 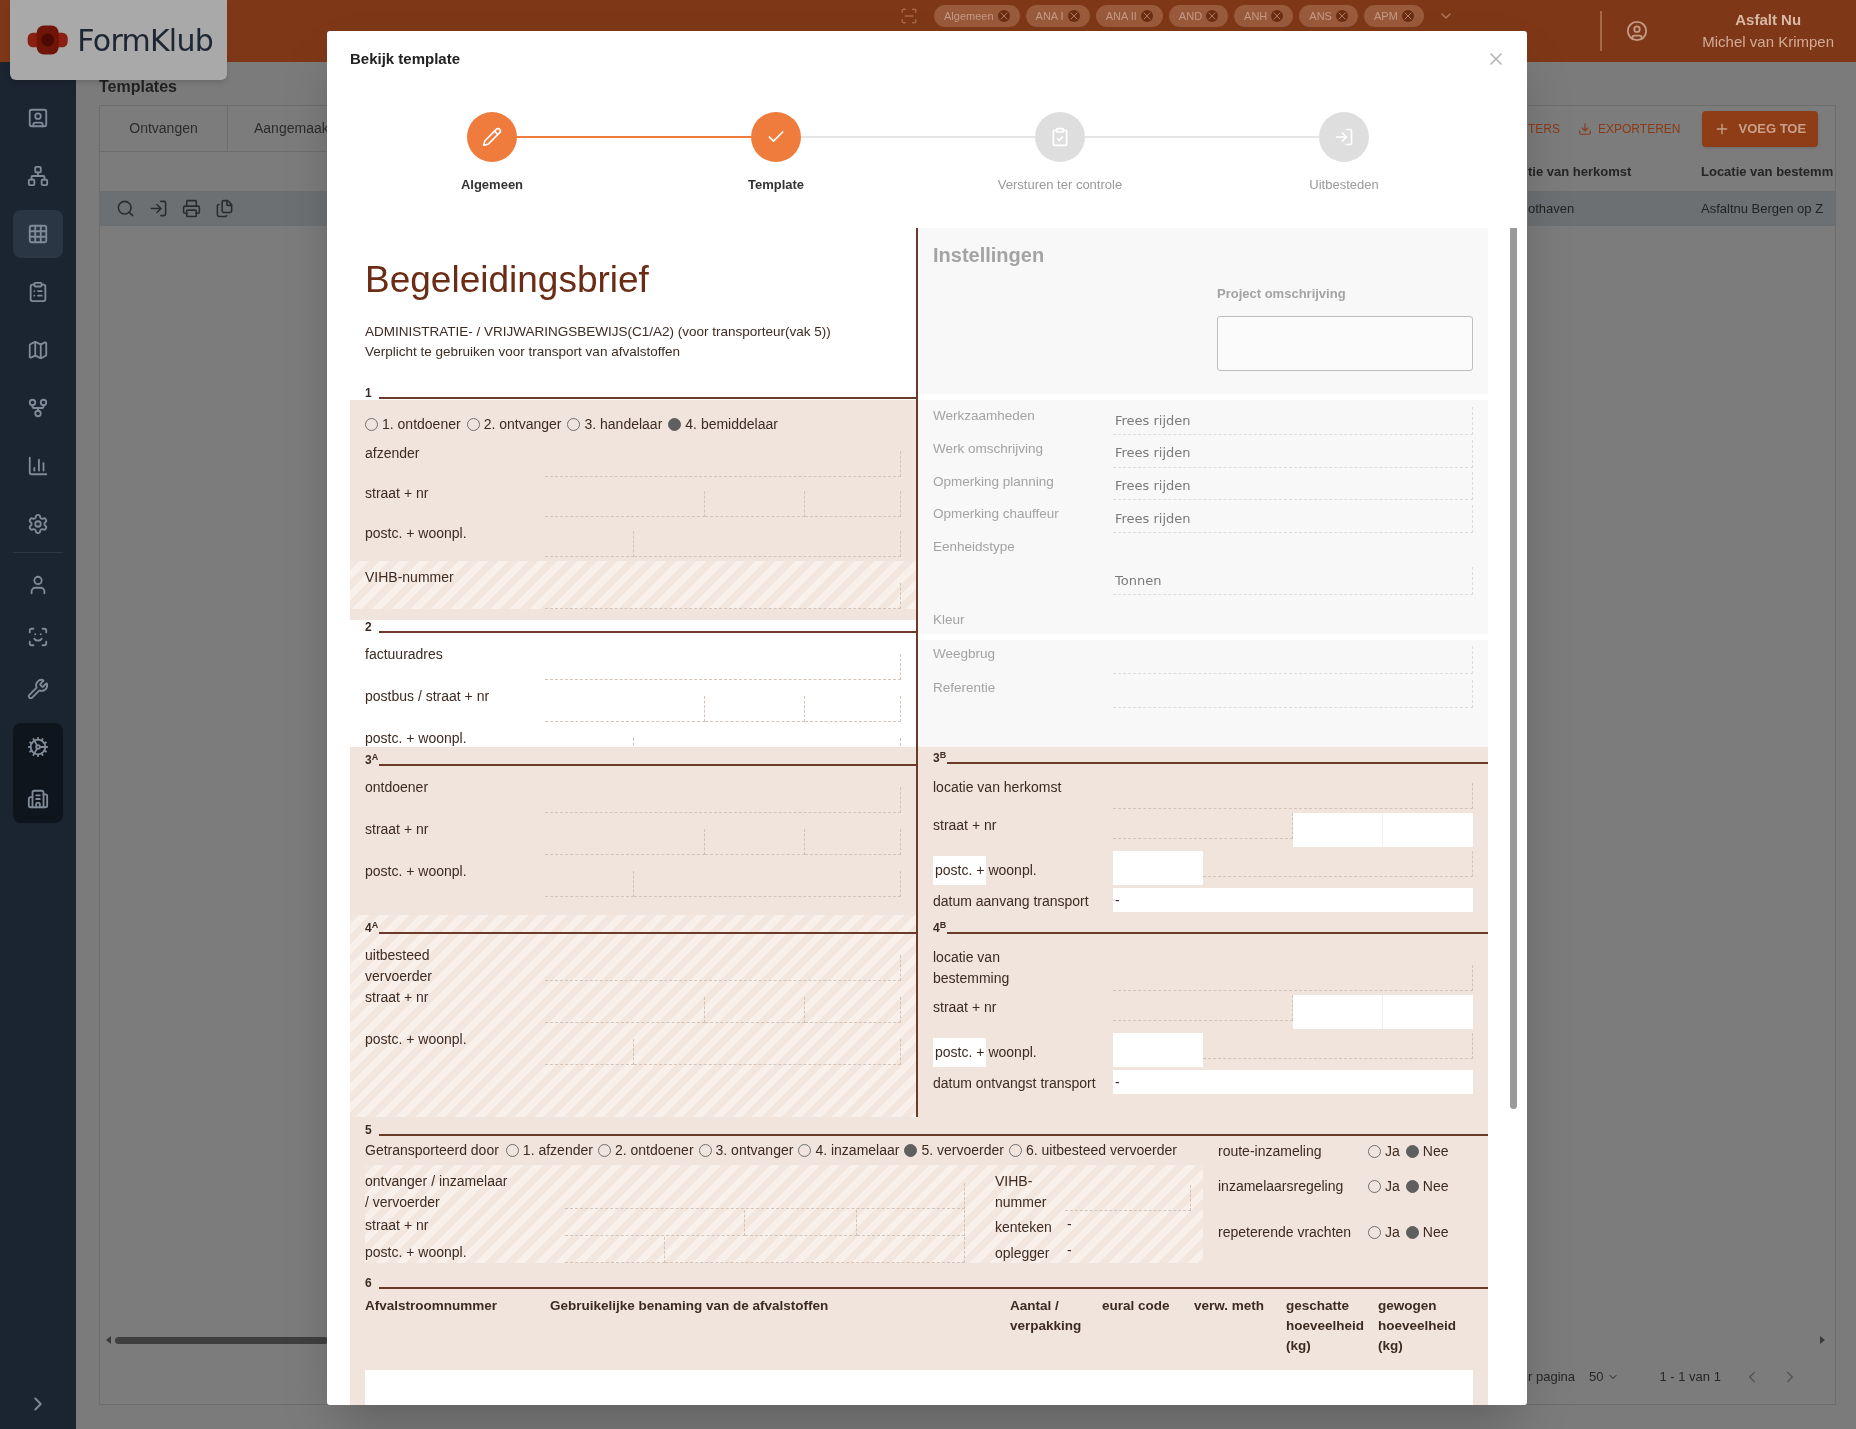 I want to click on filter-chip: ANS, so click(x=1328, y=16).